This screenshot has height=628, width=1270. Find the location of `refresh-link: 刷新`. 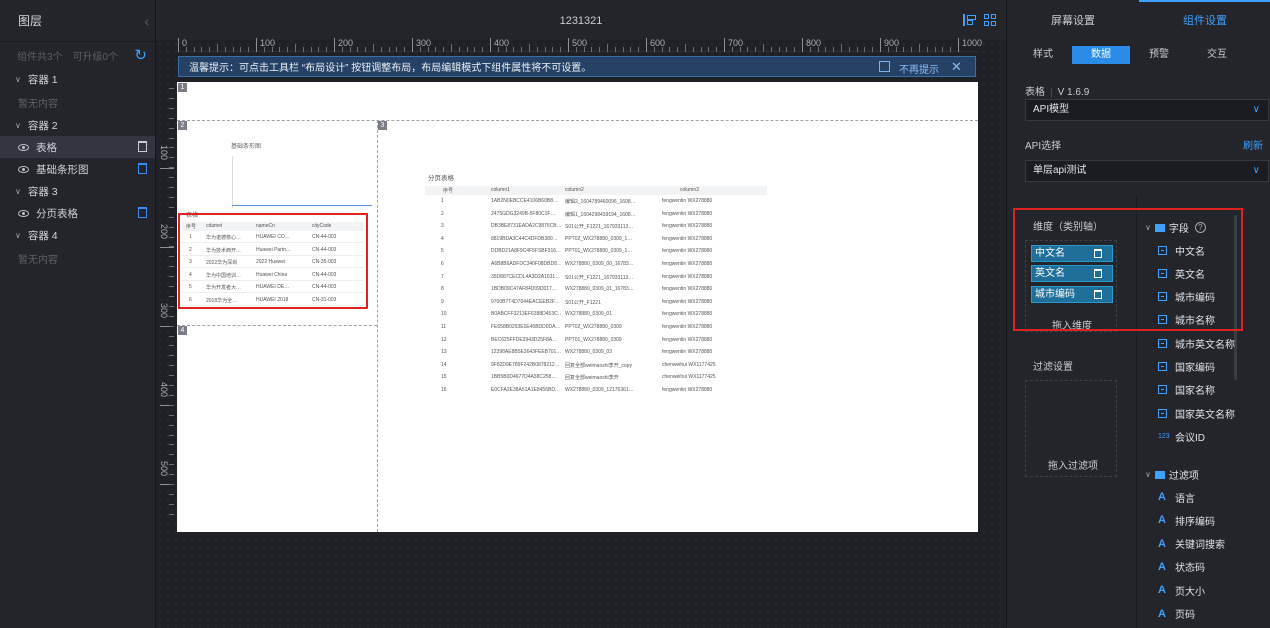

refresh-link: 刷新 is located at coordinates (1253, 144).